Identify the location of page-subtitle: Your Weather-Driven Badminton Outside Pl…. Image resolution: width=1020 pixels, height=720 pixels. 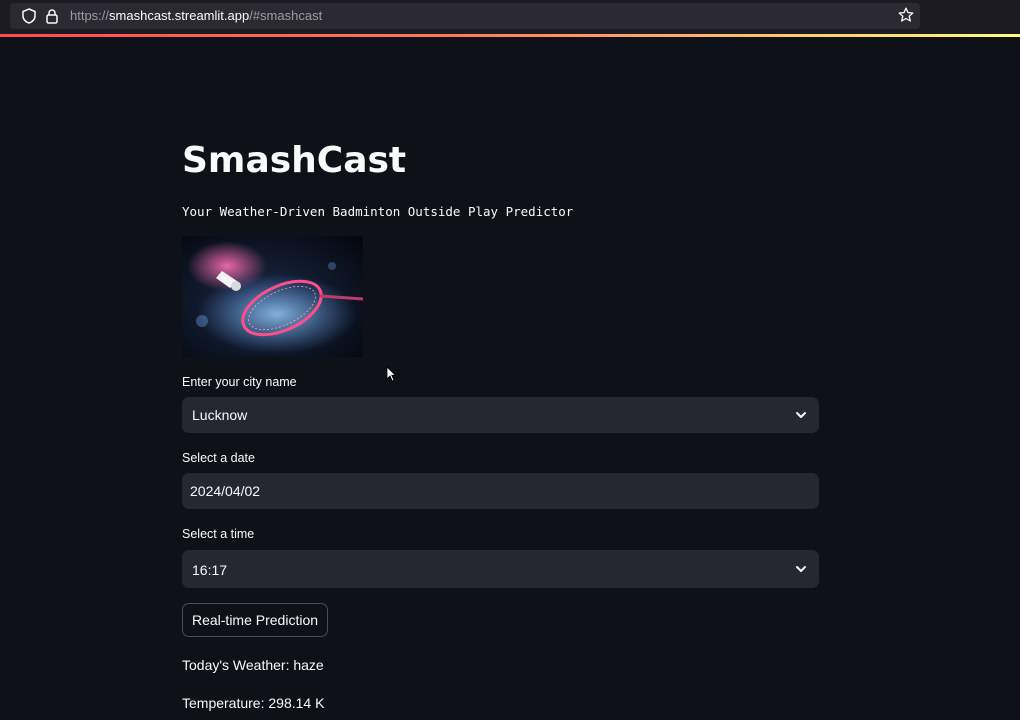
(378, 211).